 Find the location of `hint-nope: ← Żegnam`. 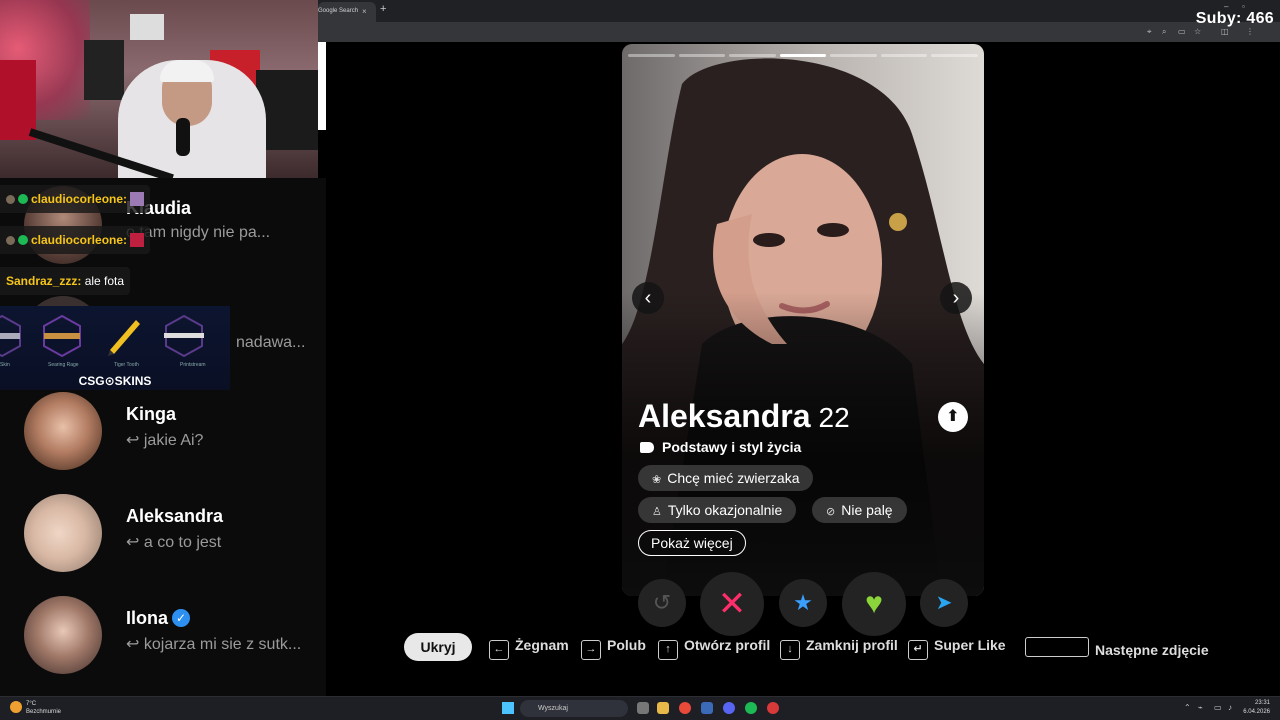

hint-nope: ← Żegnam is located at coordinates (529, 648).